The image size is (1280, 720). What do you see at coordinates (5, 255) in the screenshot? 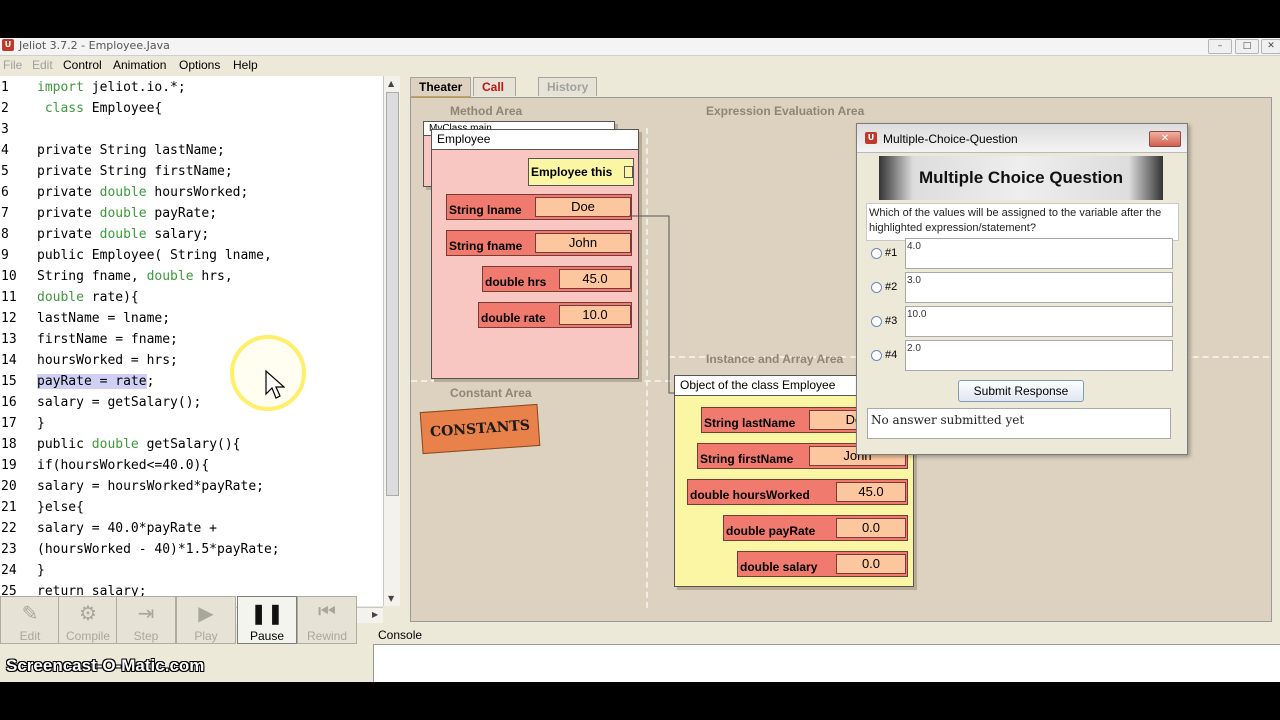
I see `line-number: 9` at bounding box center [5, 255].